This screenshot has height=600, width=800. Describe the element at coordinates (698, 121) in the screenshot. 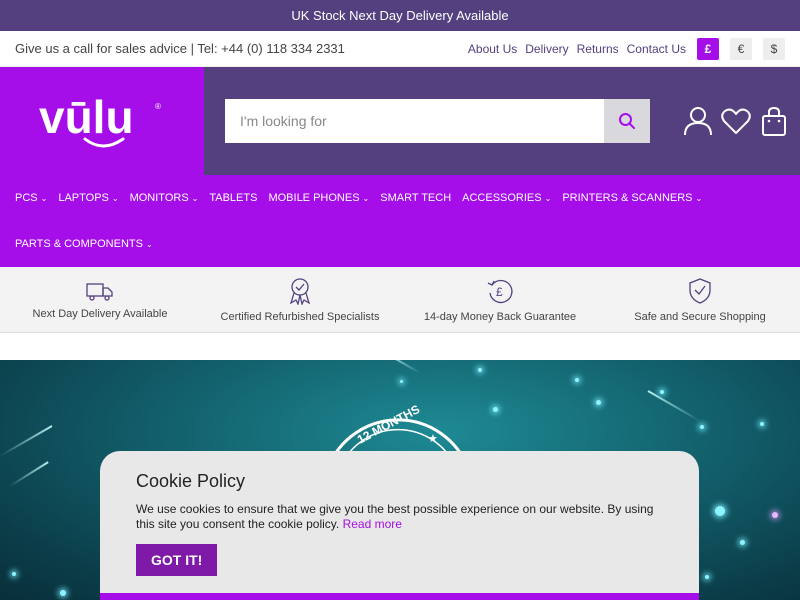

I see `account-icon` at that location.